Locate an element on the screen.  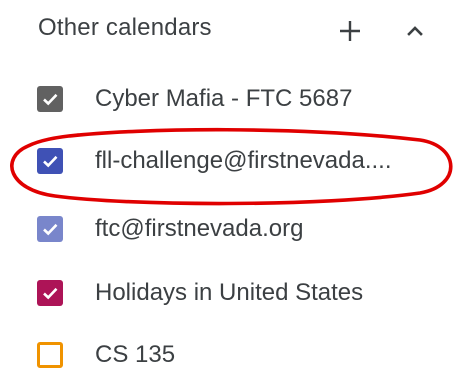
add-calendar-button is located at coordinates (350, 31).